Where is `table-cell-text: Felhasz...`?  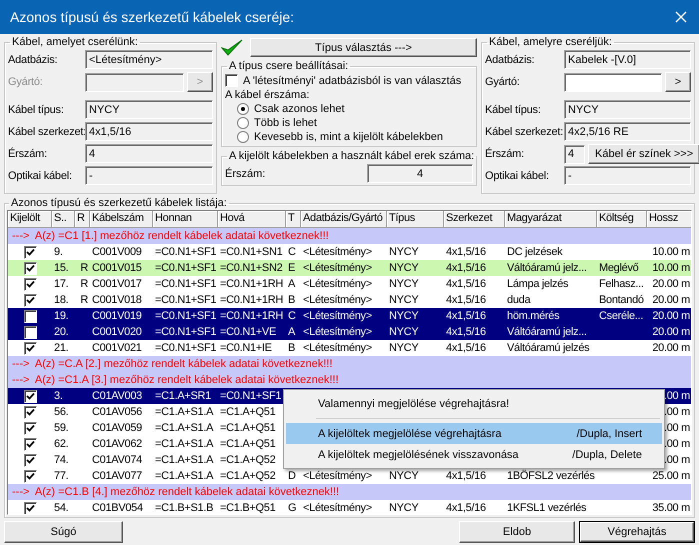
table-cell-text: Felhasz... is located at coordinates (621, 284).